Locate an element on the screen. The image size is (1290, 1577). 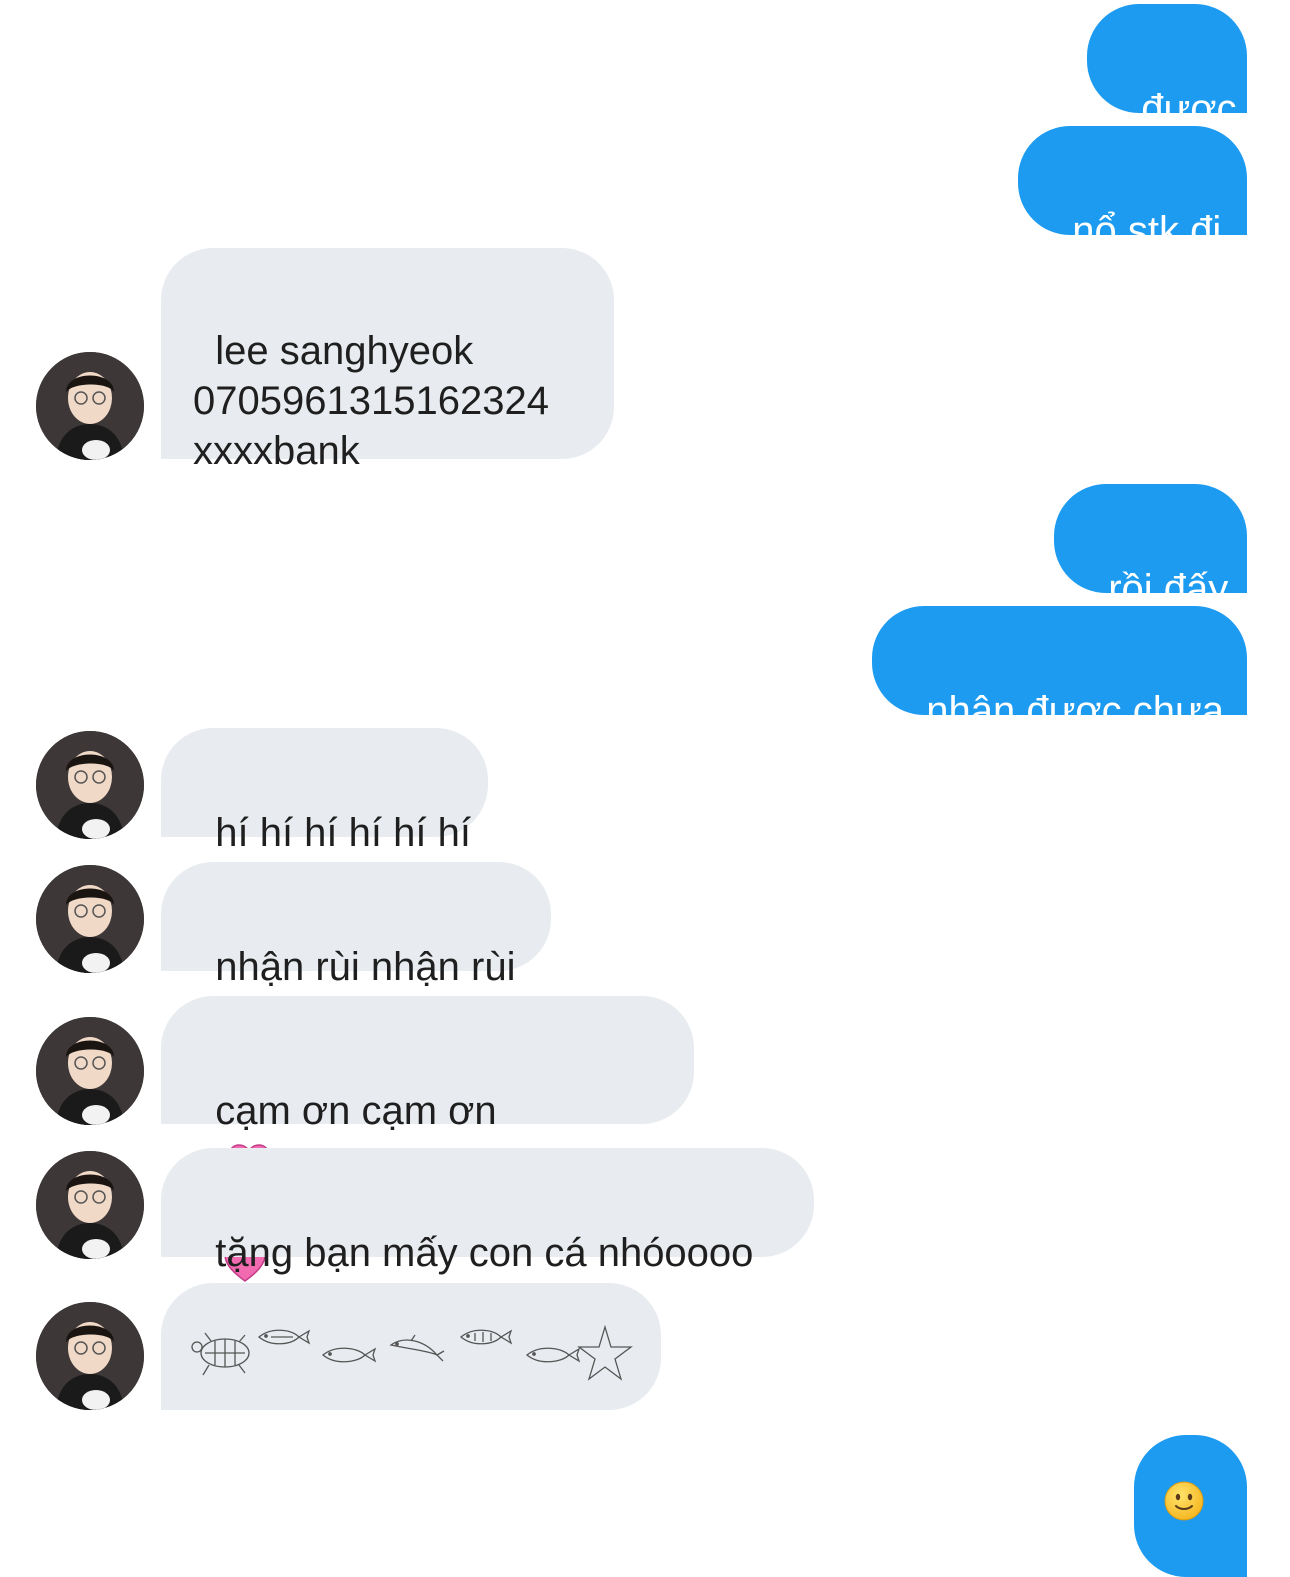
incoming-message-bubble: cạm ơn cạm ơn is located at coordinates (427, 1139).